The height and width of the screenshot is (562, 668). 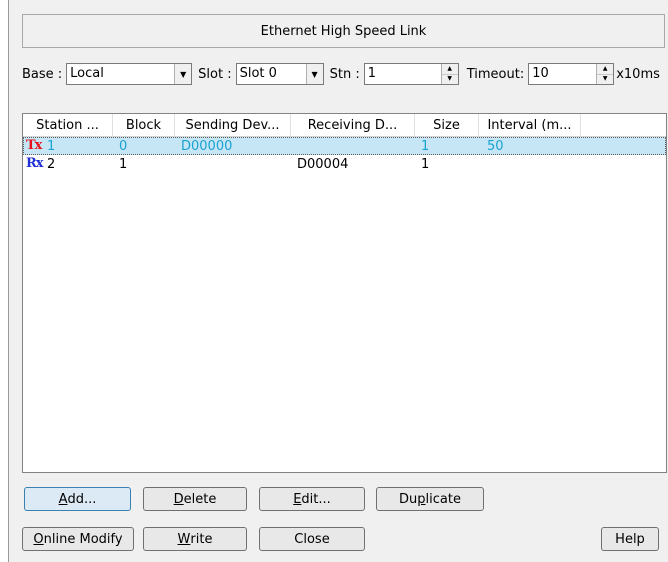 I want to click on column-header-size: Size, so click(x=447, y=125).